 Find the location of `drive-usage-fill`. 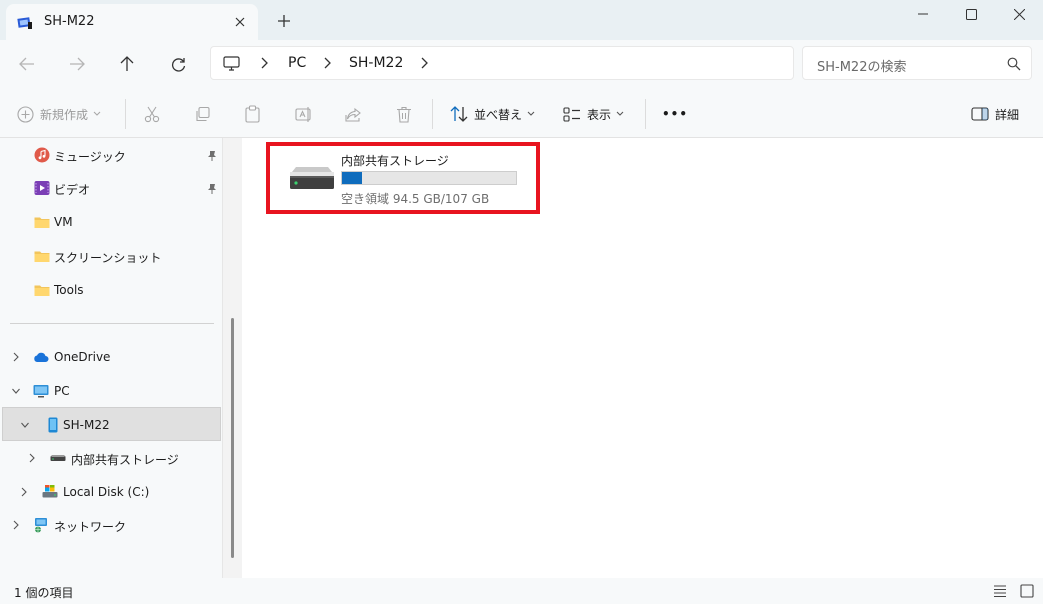

drive-usage-fill is located at coordinates (352, 178).